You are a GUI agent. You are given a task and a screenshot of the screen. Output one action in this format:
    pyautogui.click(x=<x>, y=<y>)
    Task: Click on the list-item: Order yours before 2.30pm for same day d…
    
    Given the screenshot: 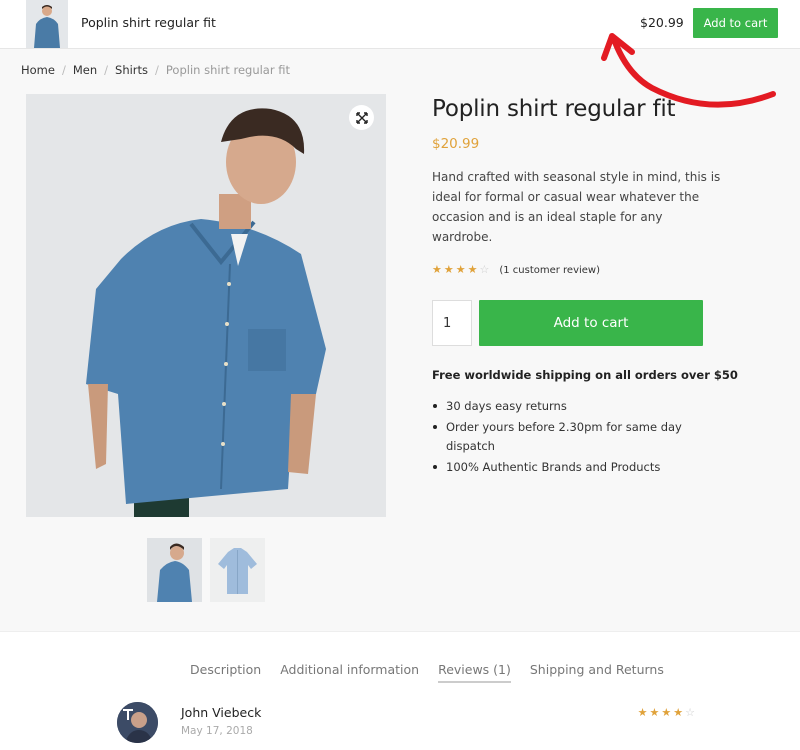 What is the action you would take?
    pyautogui.click(x=572, y=437)
    